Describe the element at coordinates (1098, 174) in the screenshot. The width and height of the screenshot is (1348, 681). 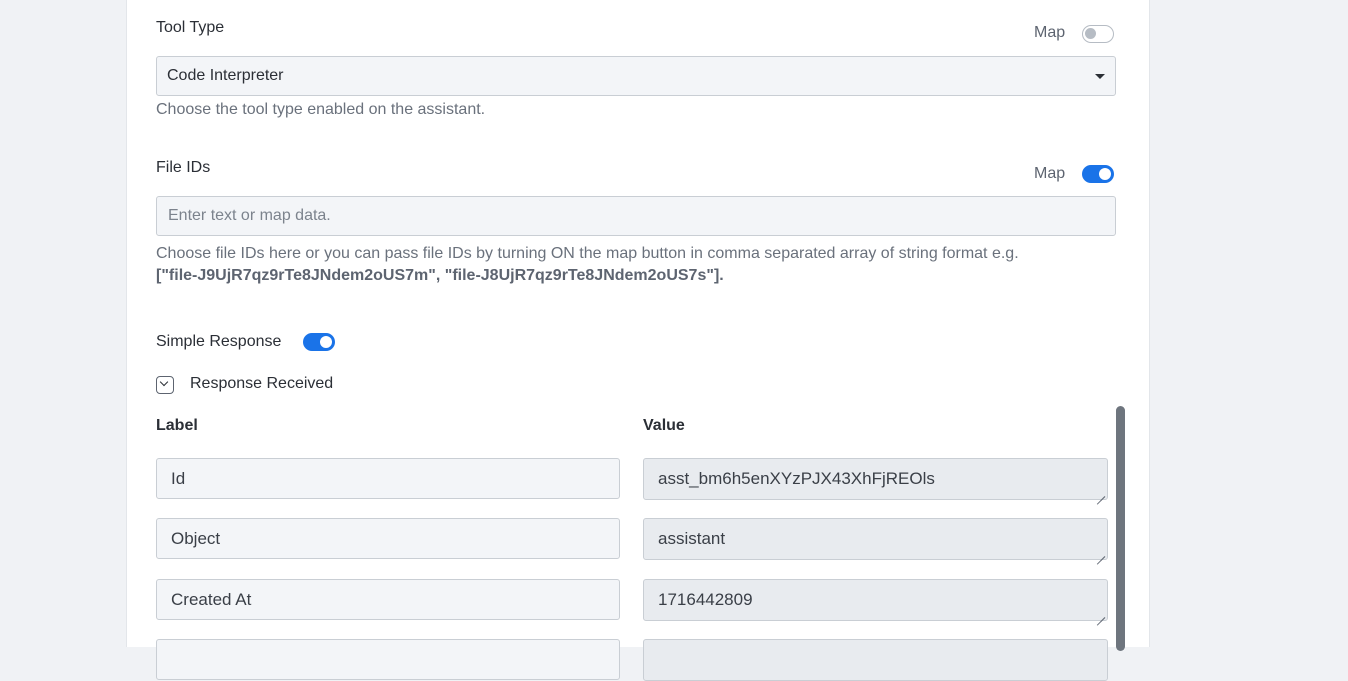
I see `file-ids-map-toggle` at that location.